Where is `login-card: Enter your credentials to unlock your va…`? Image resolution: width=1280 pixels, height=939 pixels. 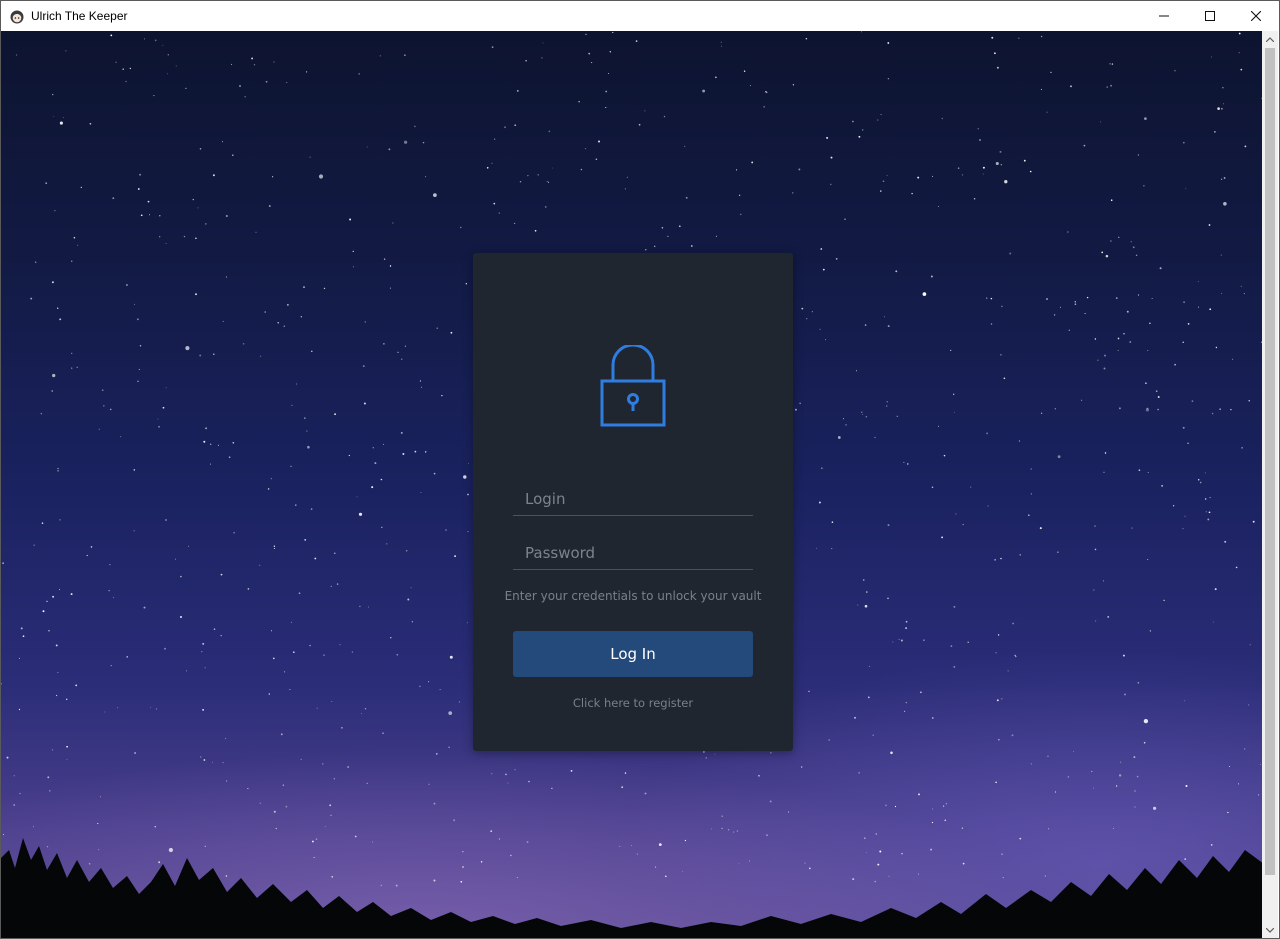
login-card: Enter your credentials to unlock your va… is located at coordinates (633, 502).